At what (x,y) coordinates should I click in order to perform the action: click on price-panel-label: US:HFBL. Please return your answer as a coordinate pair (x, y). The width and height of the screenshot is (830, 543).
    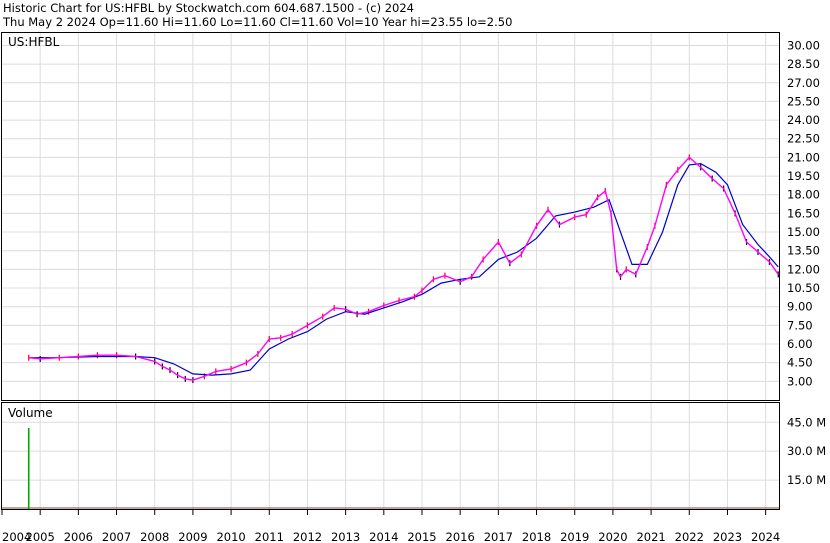
    Looking at the image, I should click on (34, 42).